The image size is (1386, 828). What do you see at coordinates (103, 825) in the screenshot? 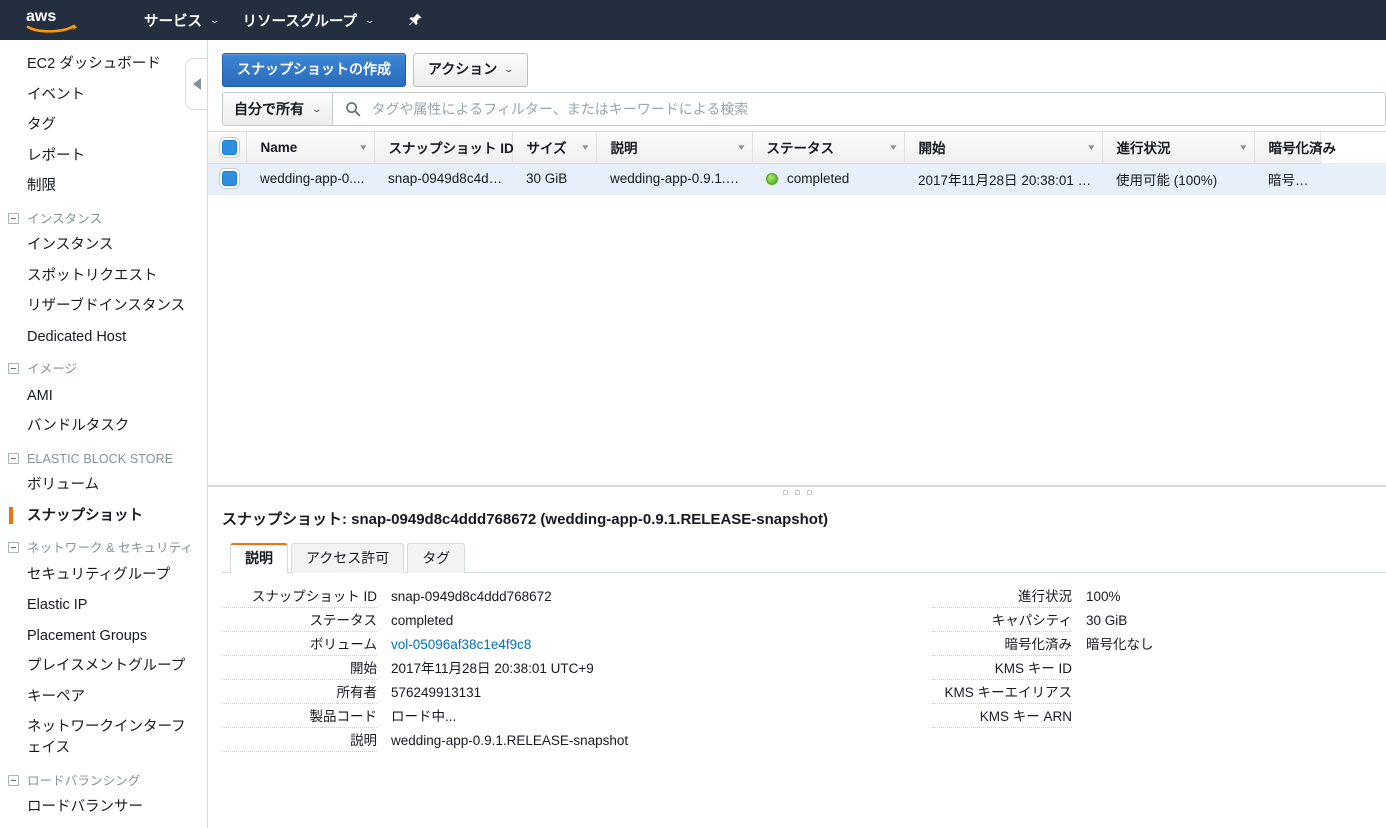
I see `sidebar-item-25: ターゲットグループ` at bounding box center [103, 825].